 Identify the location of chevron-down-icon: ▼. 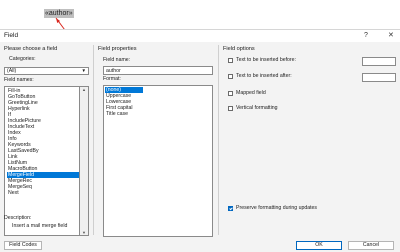
(83, 70).